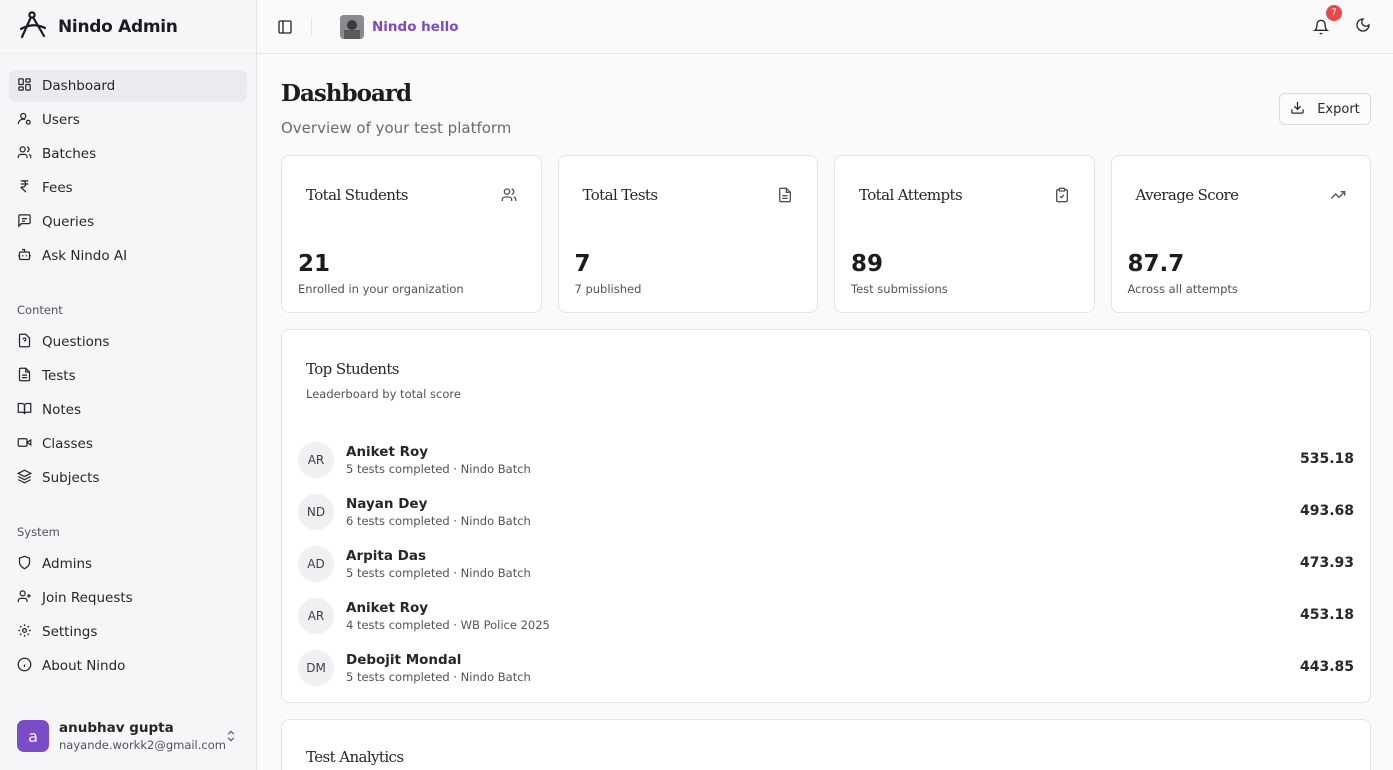 This screenshot has width=1393, height=770. I want to click on panel-title: Top Students, so click(352, 369).